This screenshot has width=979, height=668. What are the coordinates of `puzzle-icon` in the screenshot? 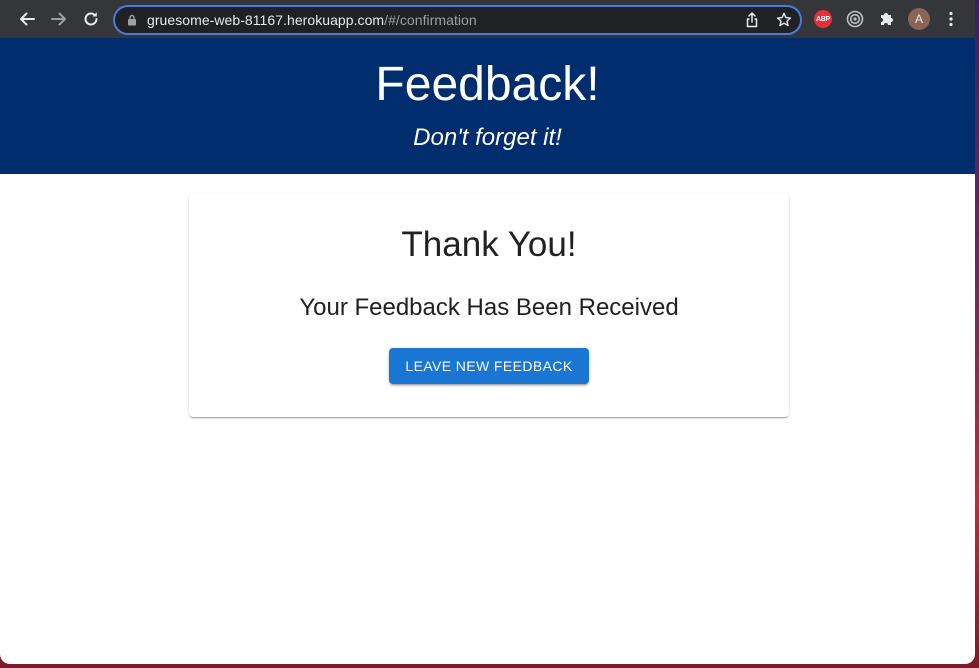 It's located at (887, 19).